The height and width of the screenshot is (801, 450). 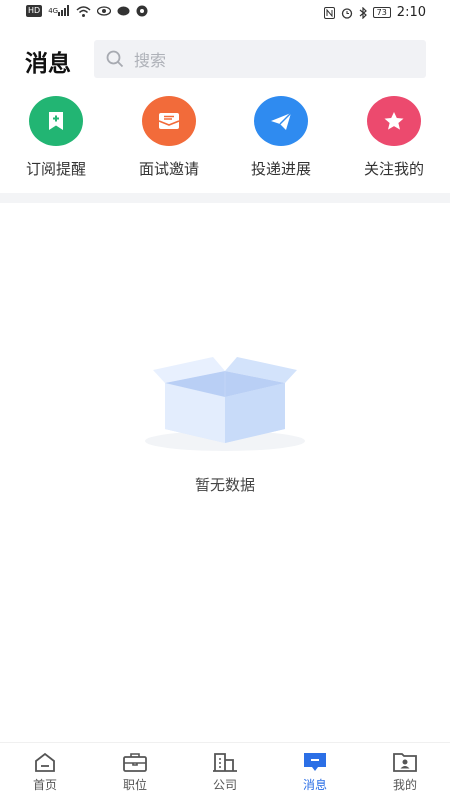 I want to click on 4g-signal-icon: 4G, so click(x=59, y=11).